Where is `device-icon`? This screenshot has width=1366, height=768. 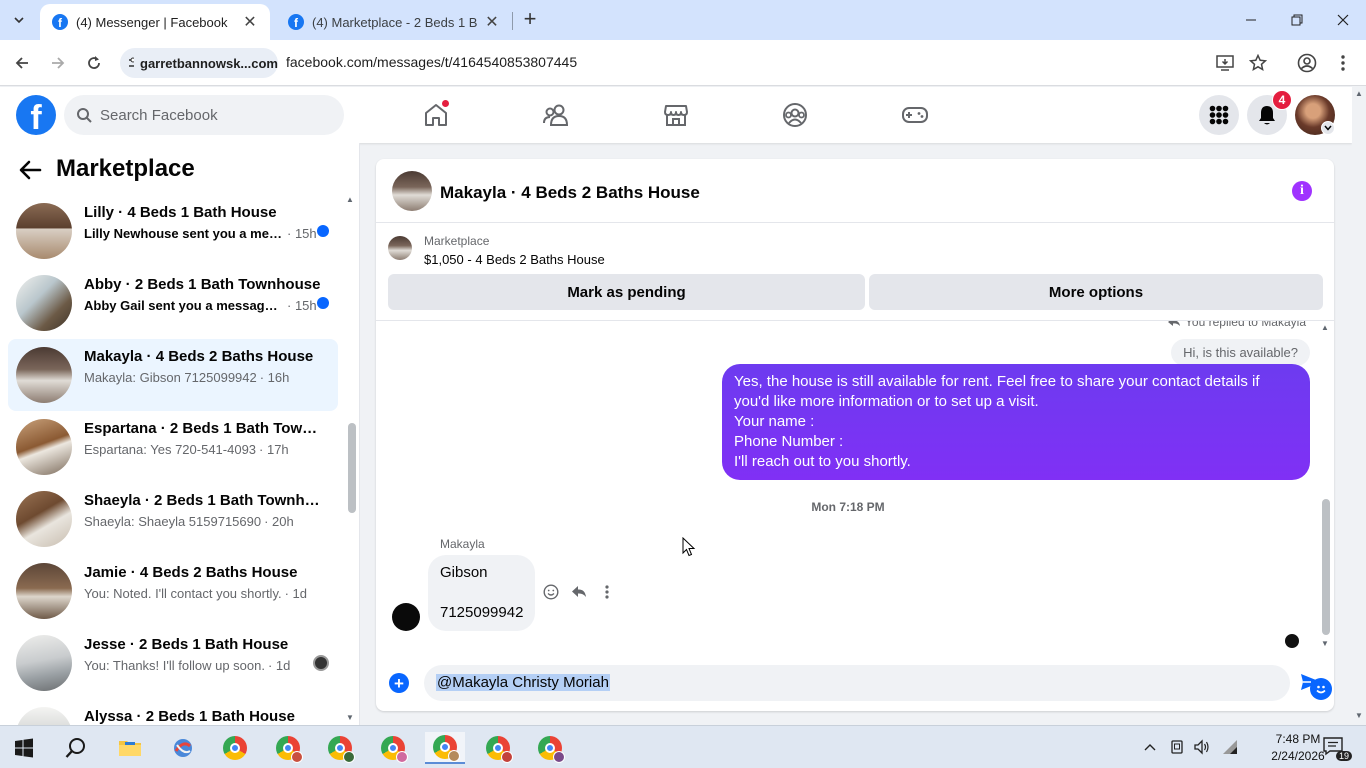
device-icon is located at coordinates (1177, 747).